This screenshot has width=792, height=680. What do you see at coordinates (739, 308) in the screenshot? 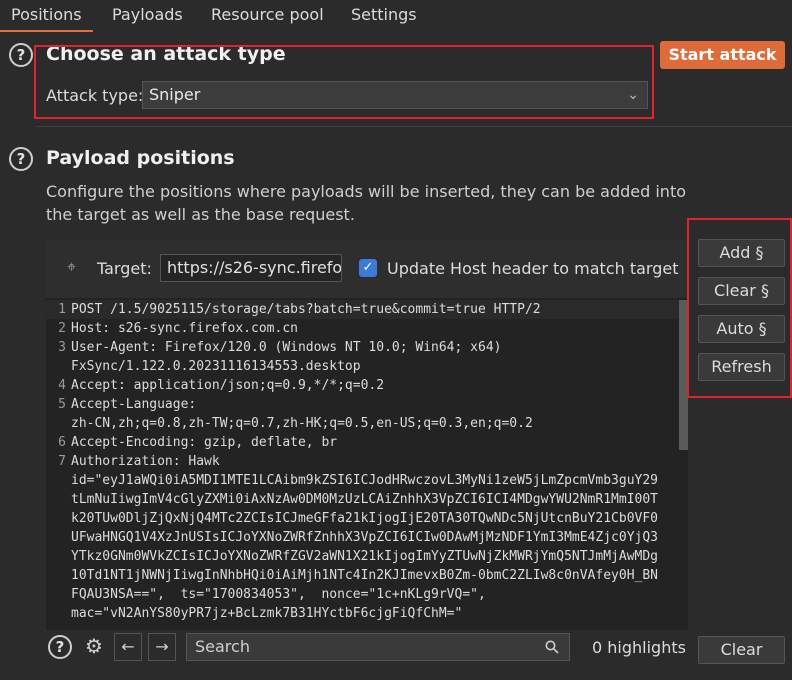
I see `highlight-box-side-buttons` at bounding box center [739, 308].